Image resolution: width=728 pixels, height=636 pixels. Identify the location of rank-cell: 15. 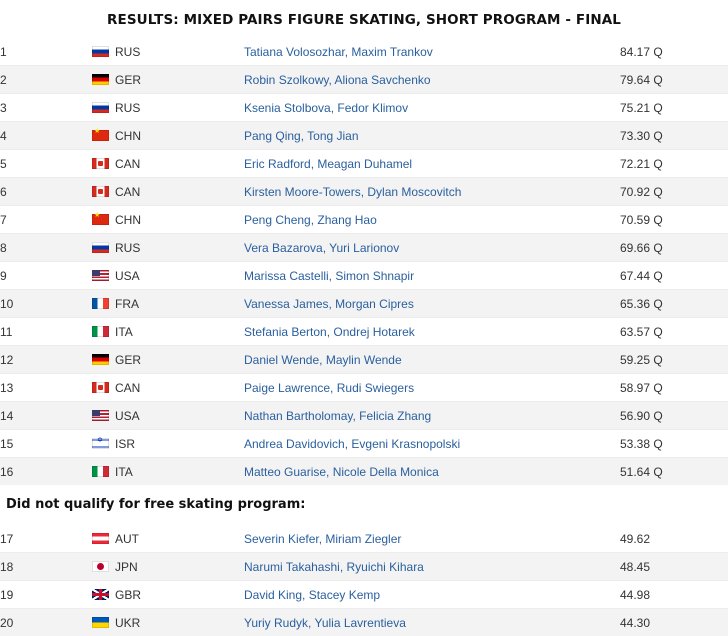
(46, 444).